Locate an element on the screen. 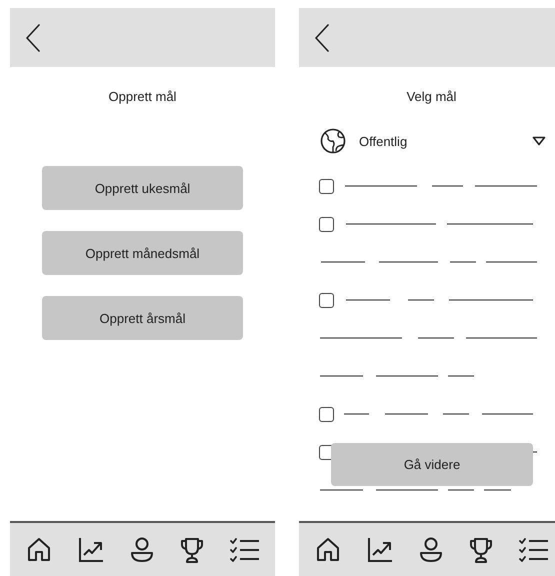 The width and height of the screenshot is (555, 576). create-goal-button: Opprett ukesmål is located at coordinates (142, 188).